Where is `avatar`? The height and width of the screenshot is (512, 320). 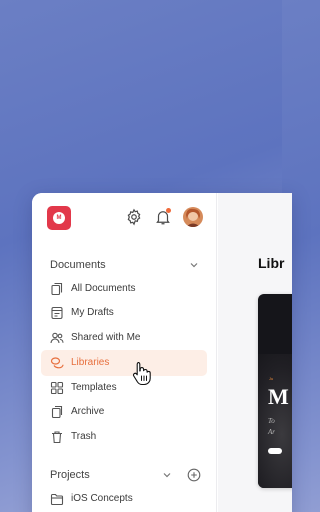
avatar is located at coordinates (193, 217).